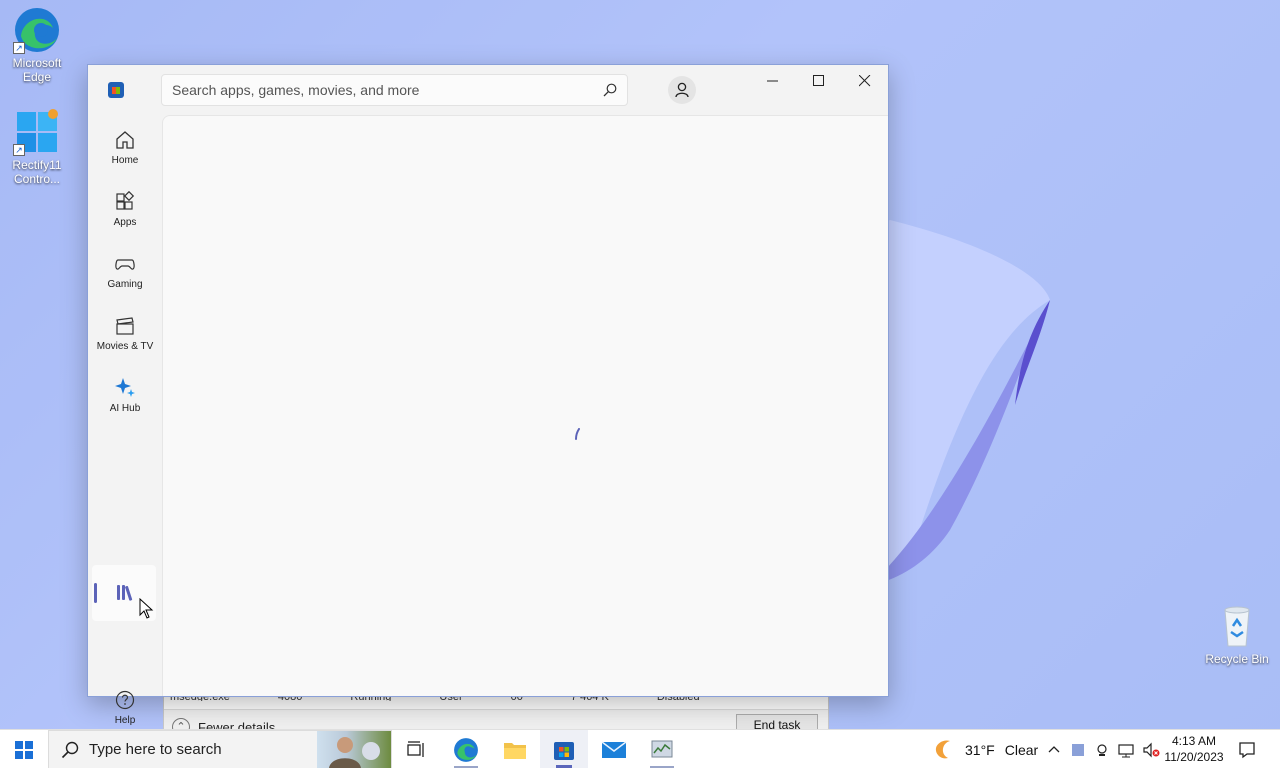  What do you see at coordinates (1054, 750) in the screenshot?
I see `chevron-up-icon` at bounding box center [1054, 750].